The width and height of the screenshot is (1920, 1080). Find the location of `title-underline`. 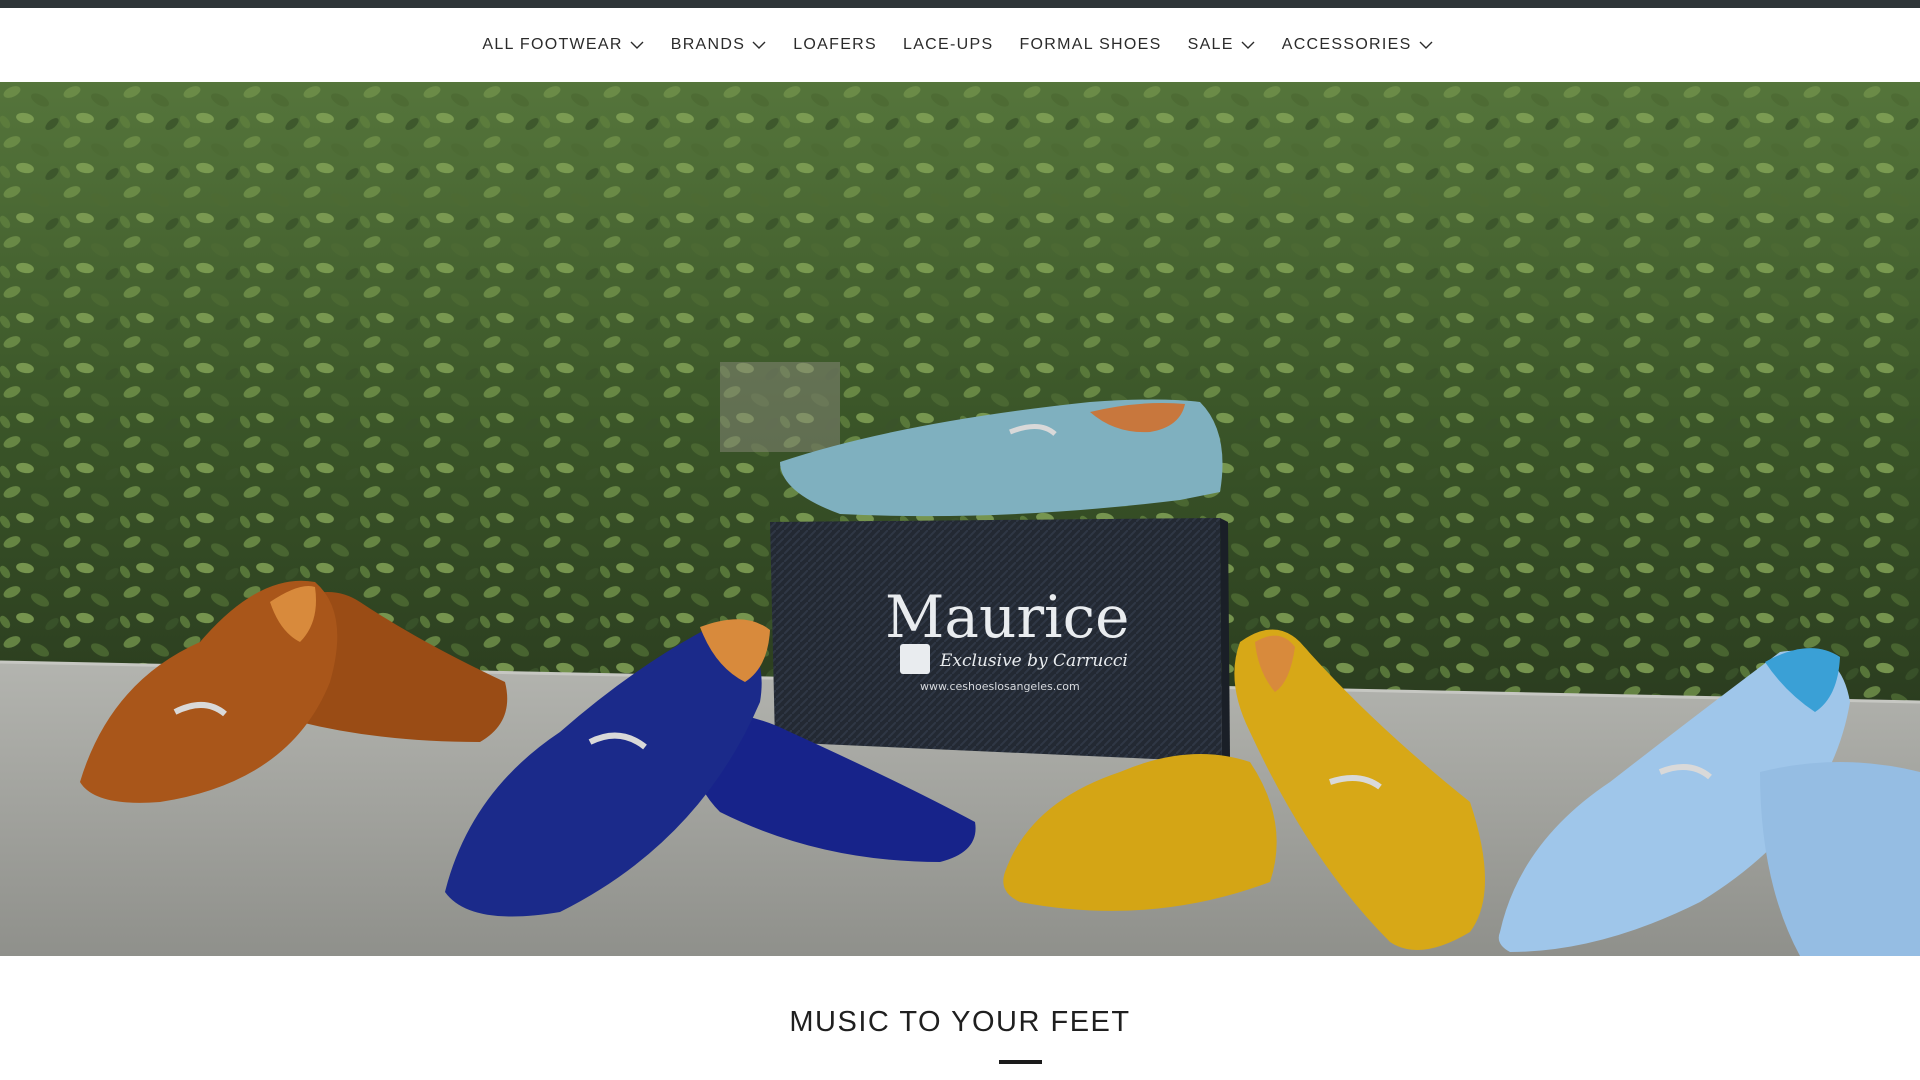

title-underline is located at coordinates (1020, 1062).